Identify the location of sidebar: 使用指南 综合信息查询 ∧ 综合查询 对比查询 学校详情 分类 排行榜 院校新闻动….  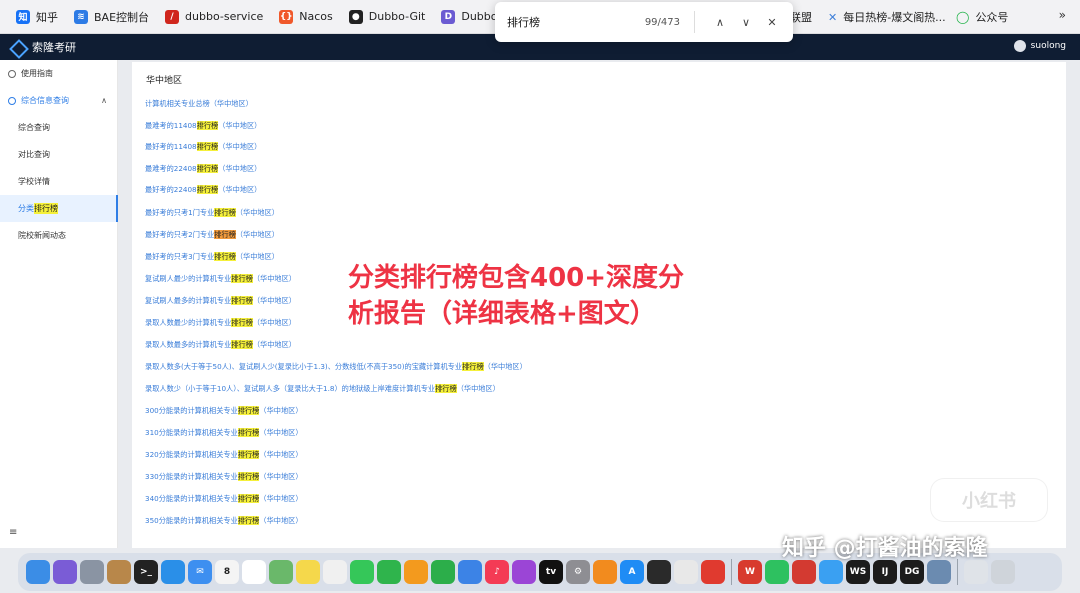
(59, 304).